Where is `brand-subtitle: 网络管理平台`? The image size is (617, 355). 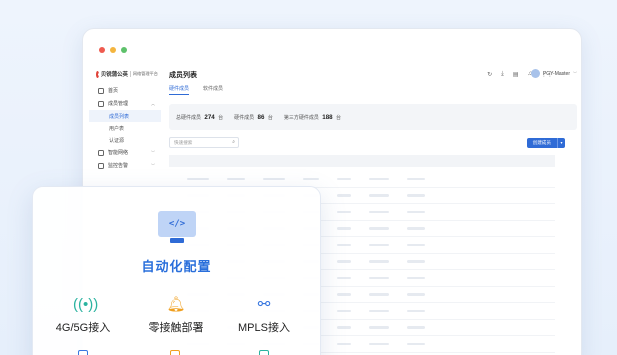 brand-subtitle: 网络管理平台 is located at coordinates (143, 74).